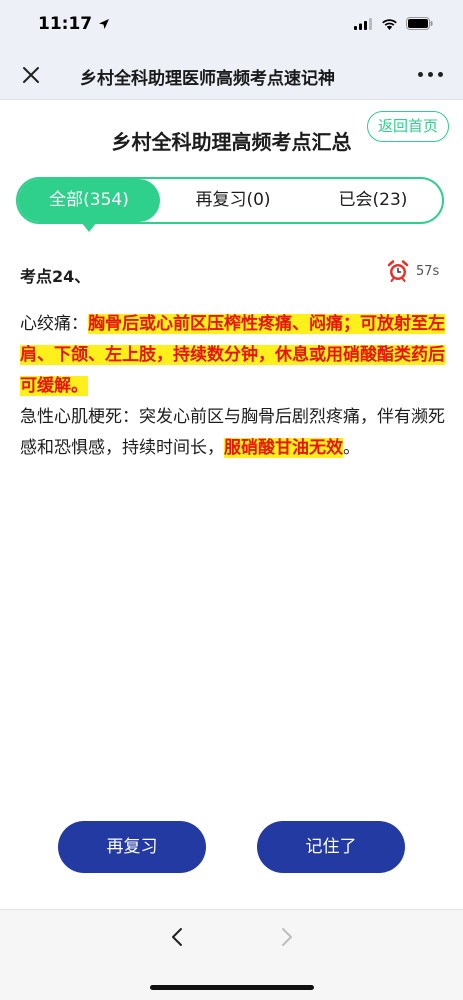 This screenshot has height=1000, width=463. I want to click on timer: 57s, so click(412, 271).